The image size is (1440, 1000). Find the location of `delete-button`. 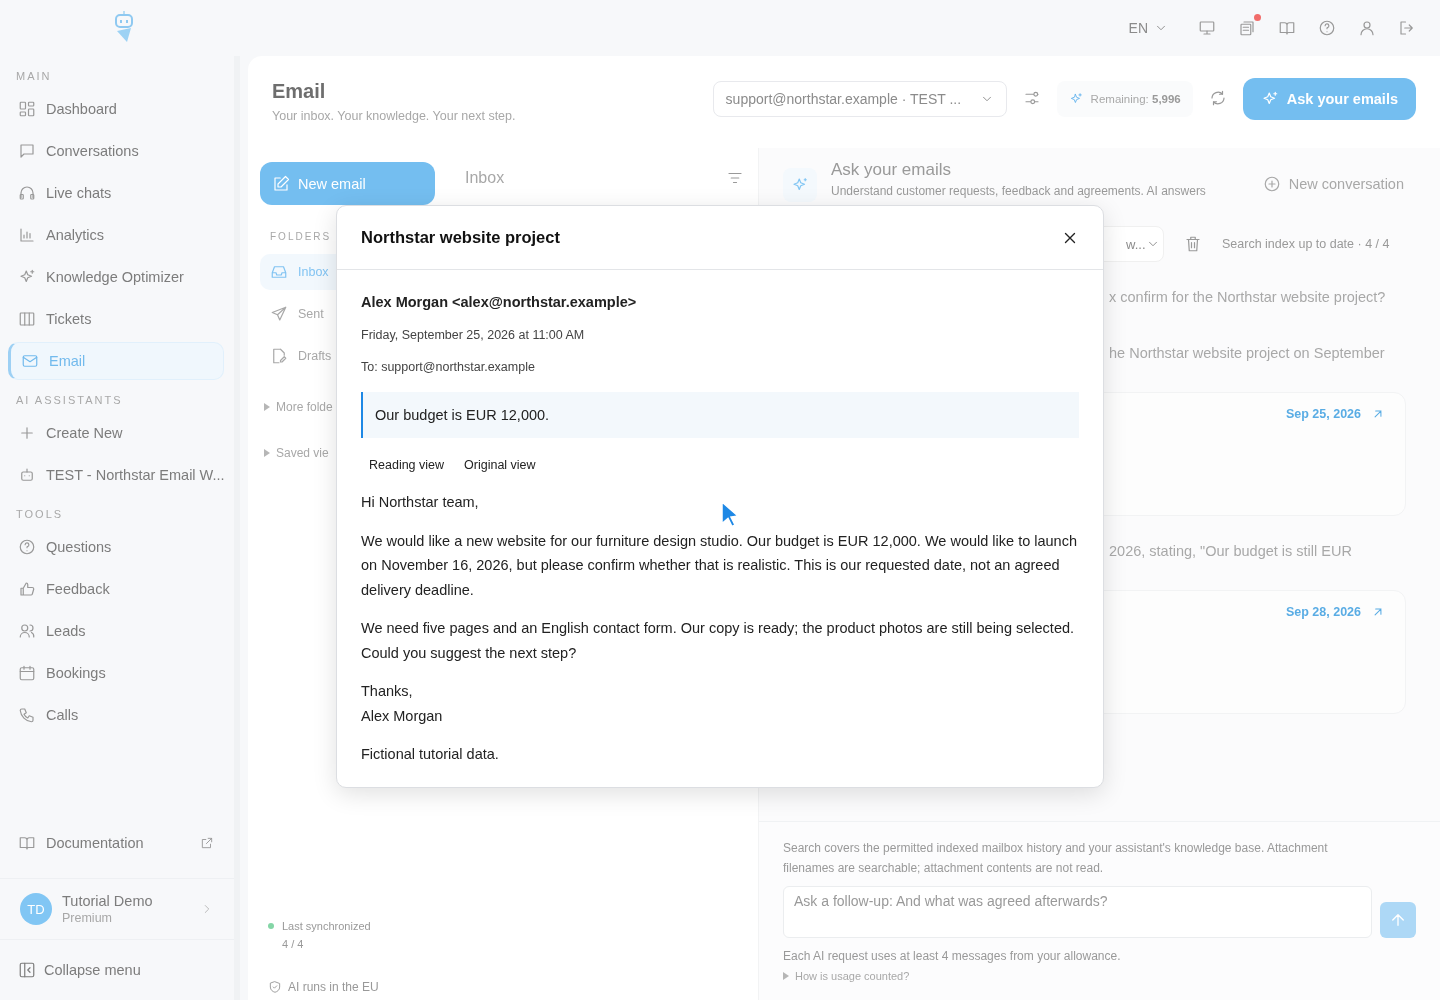

delete-button is located at coordinates (1193, 244).